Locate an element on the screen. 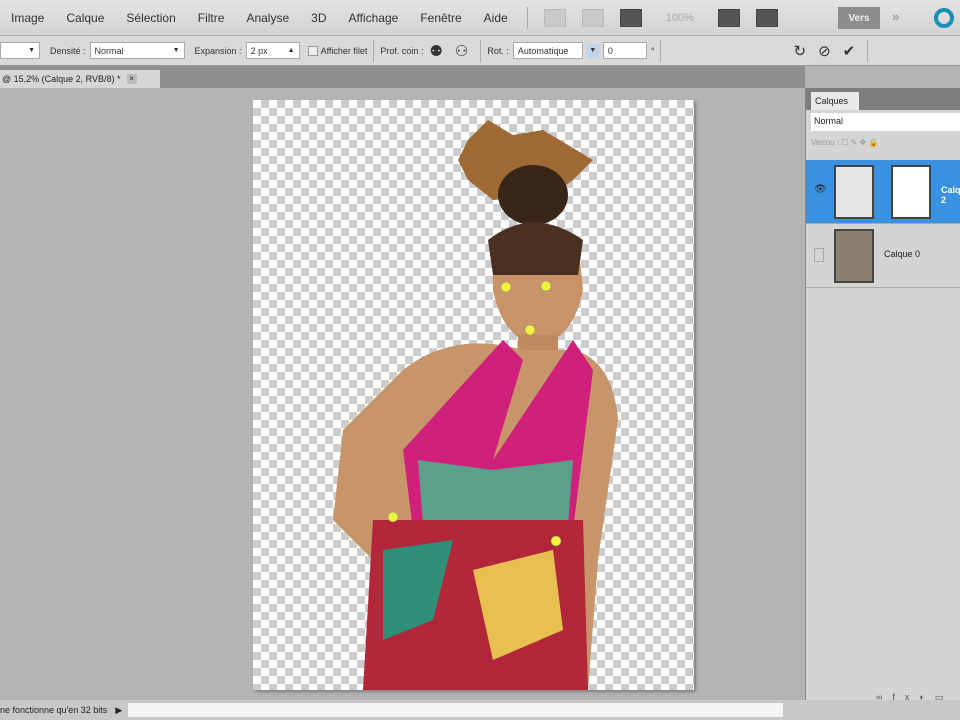  show-mesh-checkbox is located at coordinates (312, 50).